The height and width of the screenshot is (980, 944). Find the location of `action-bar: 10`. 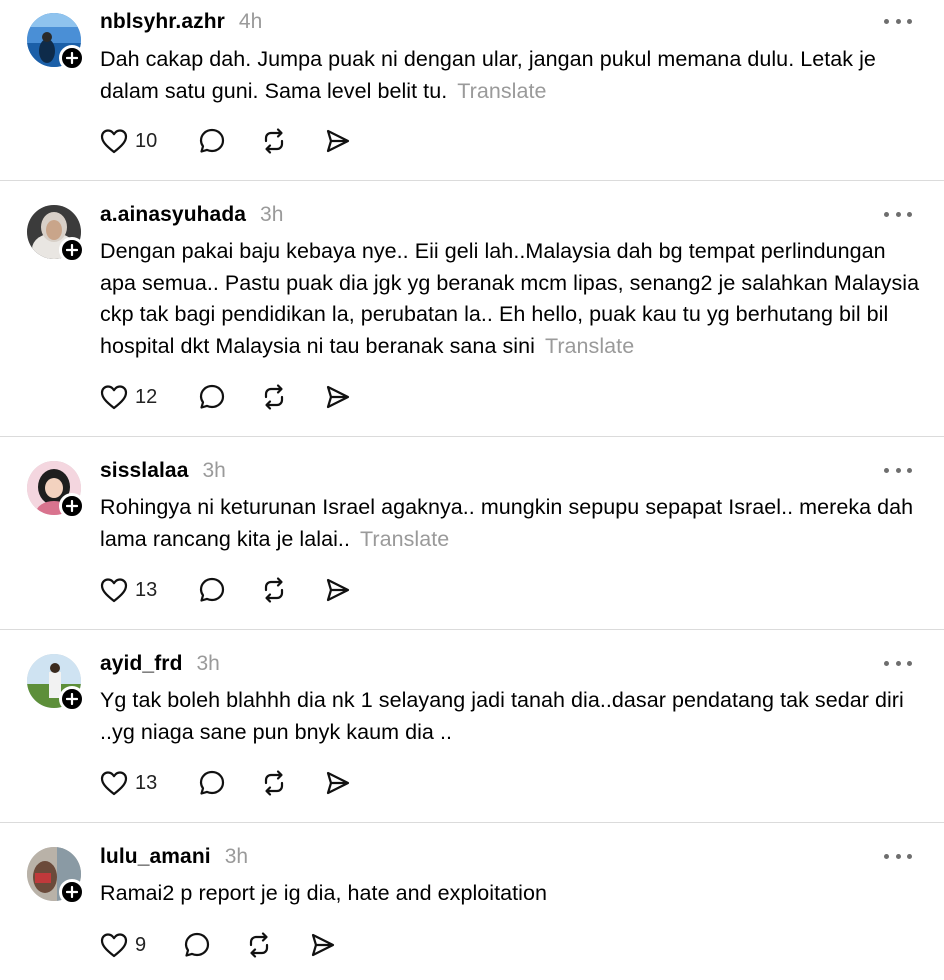

action-bar: 10 is located at coordinates (226, 141).